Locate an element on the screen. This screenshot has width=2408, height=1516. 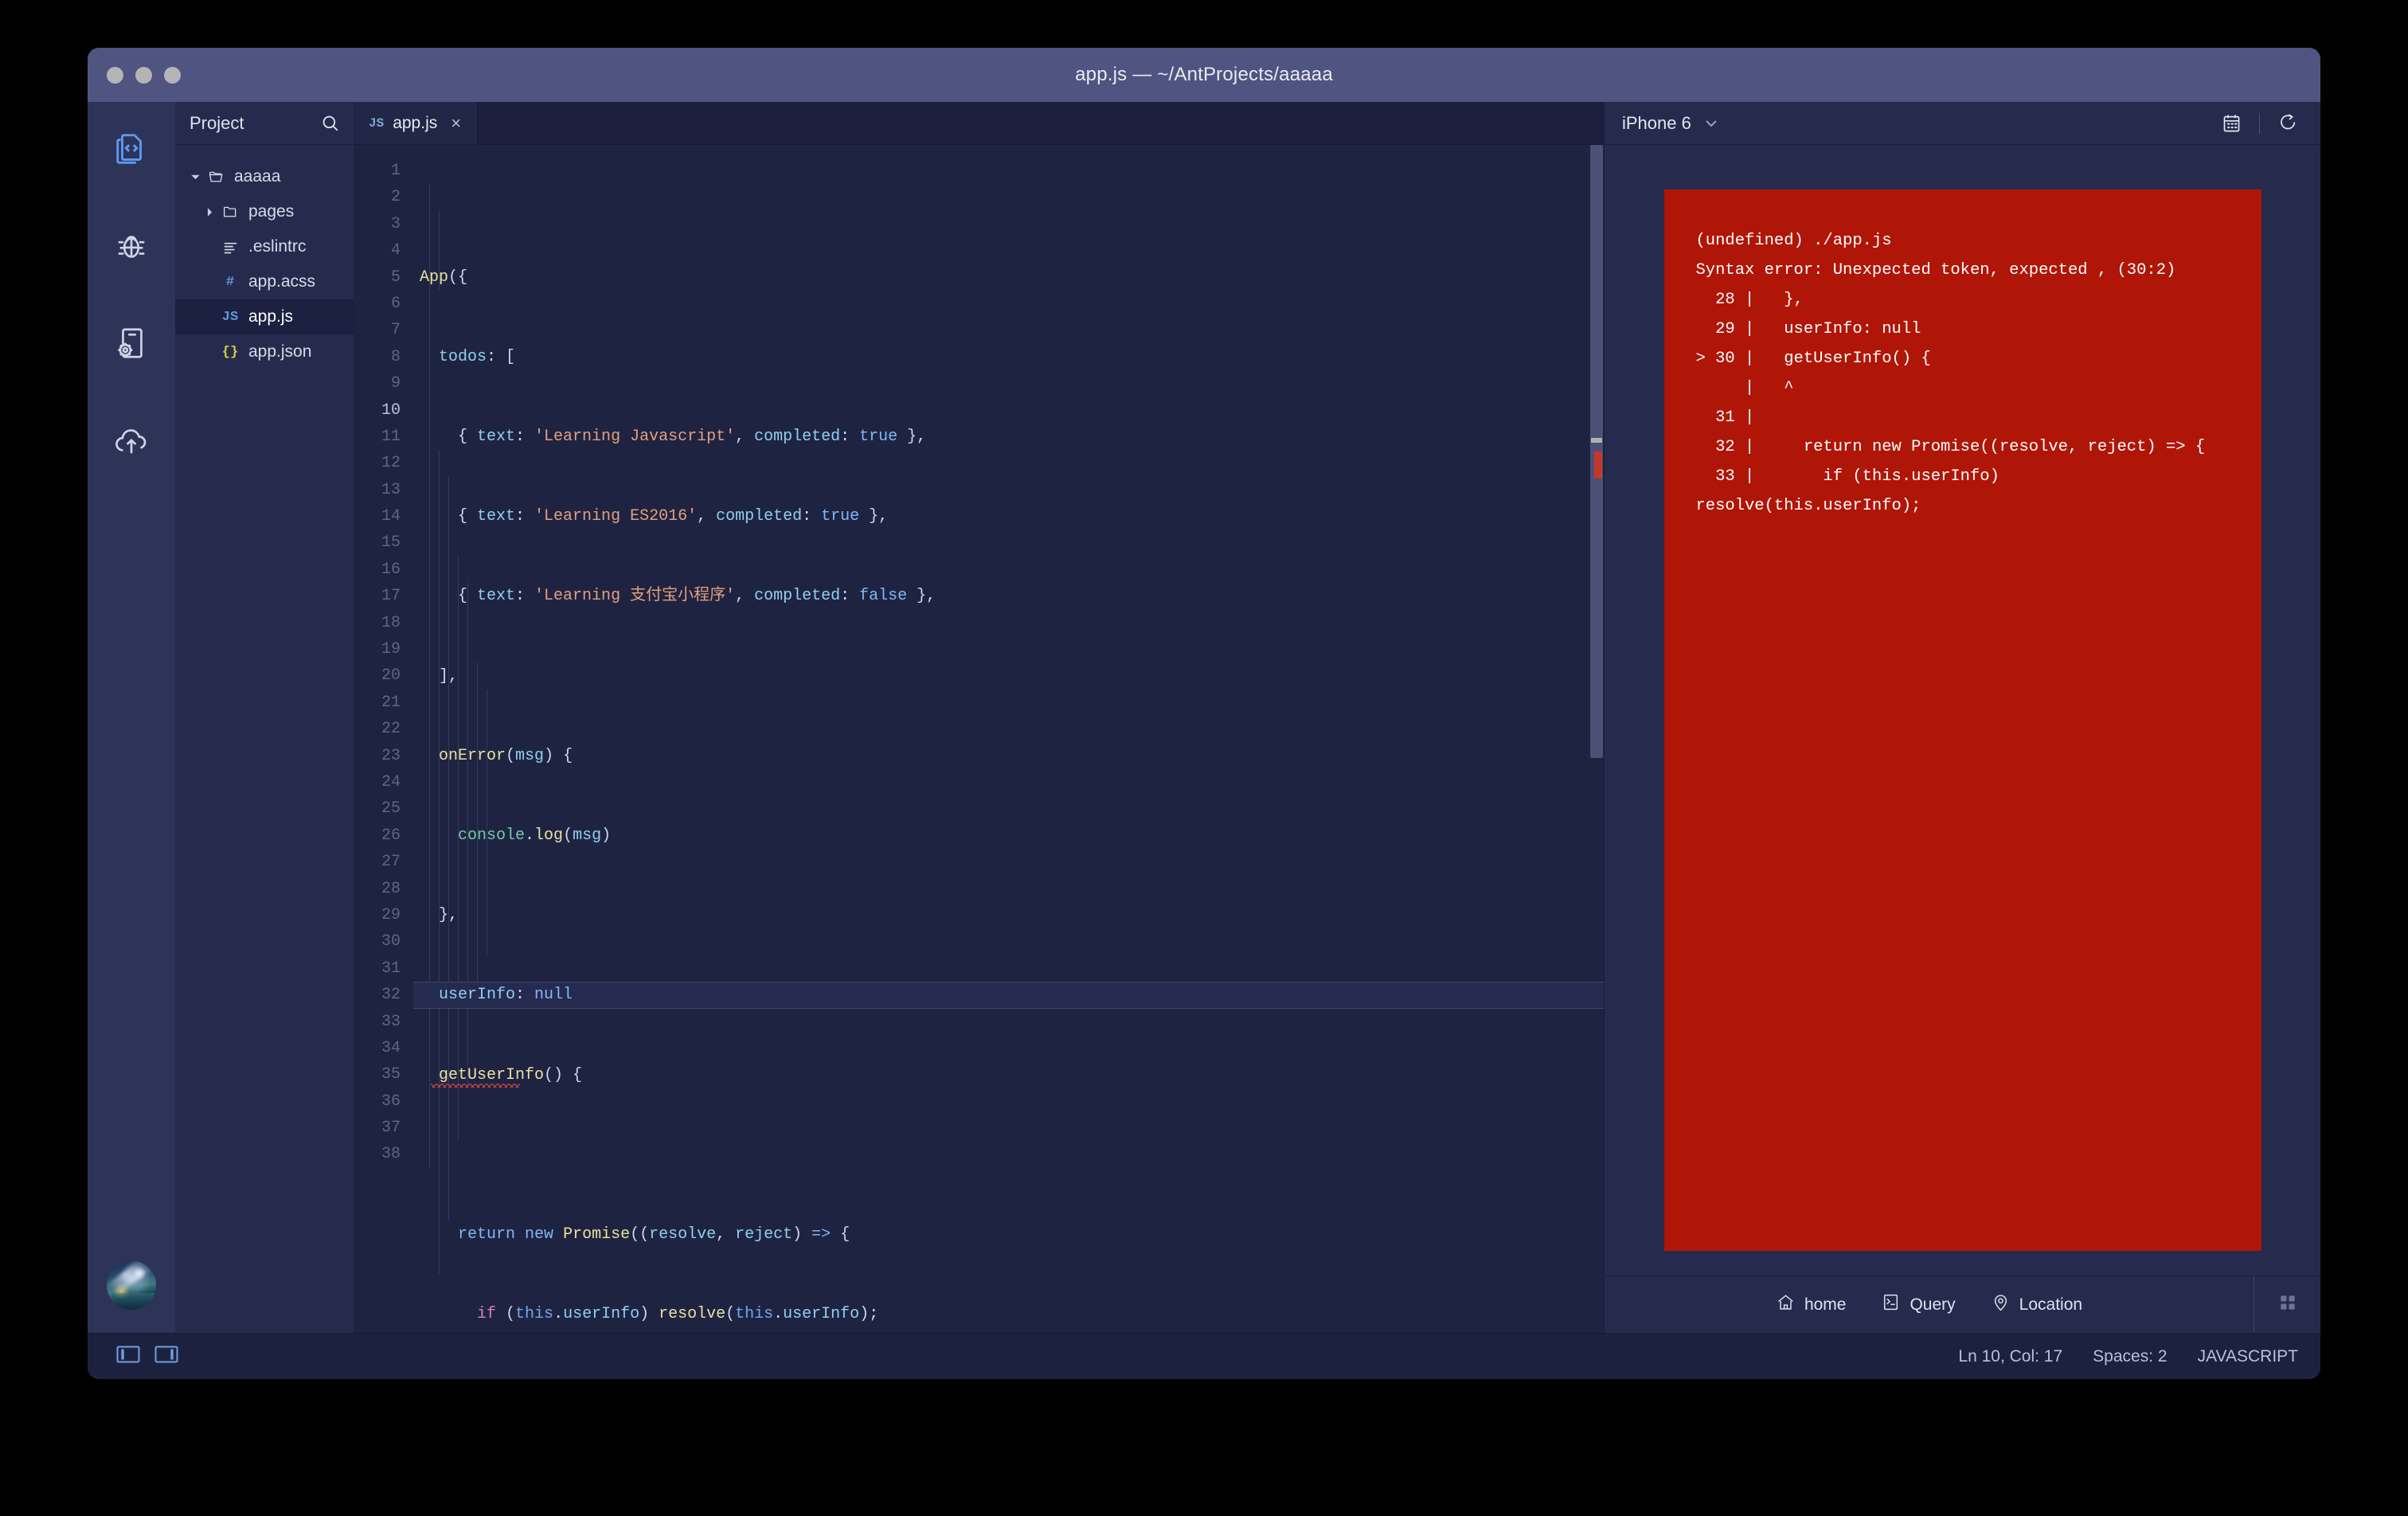
rail-item-cloud-upload is located at coordinates (131, 441).